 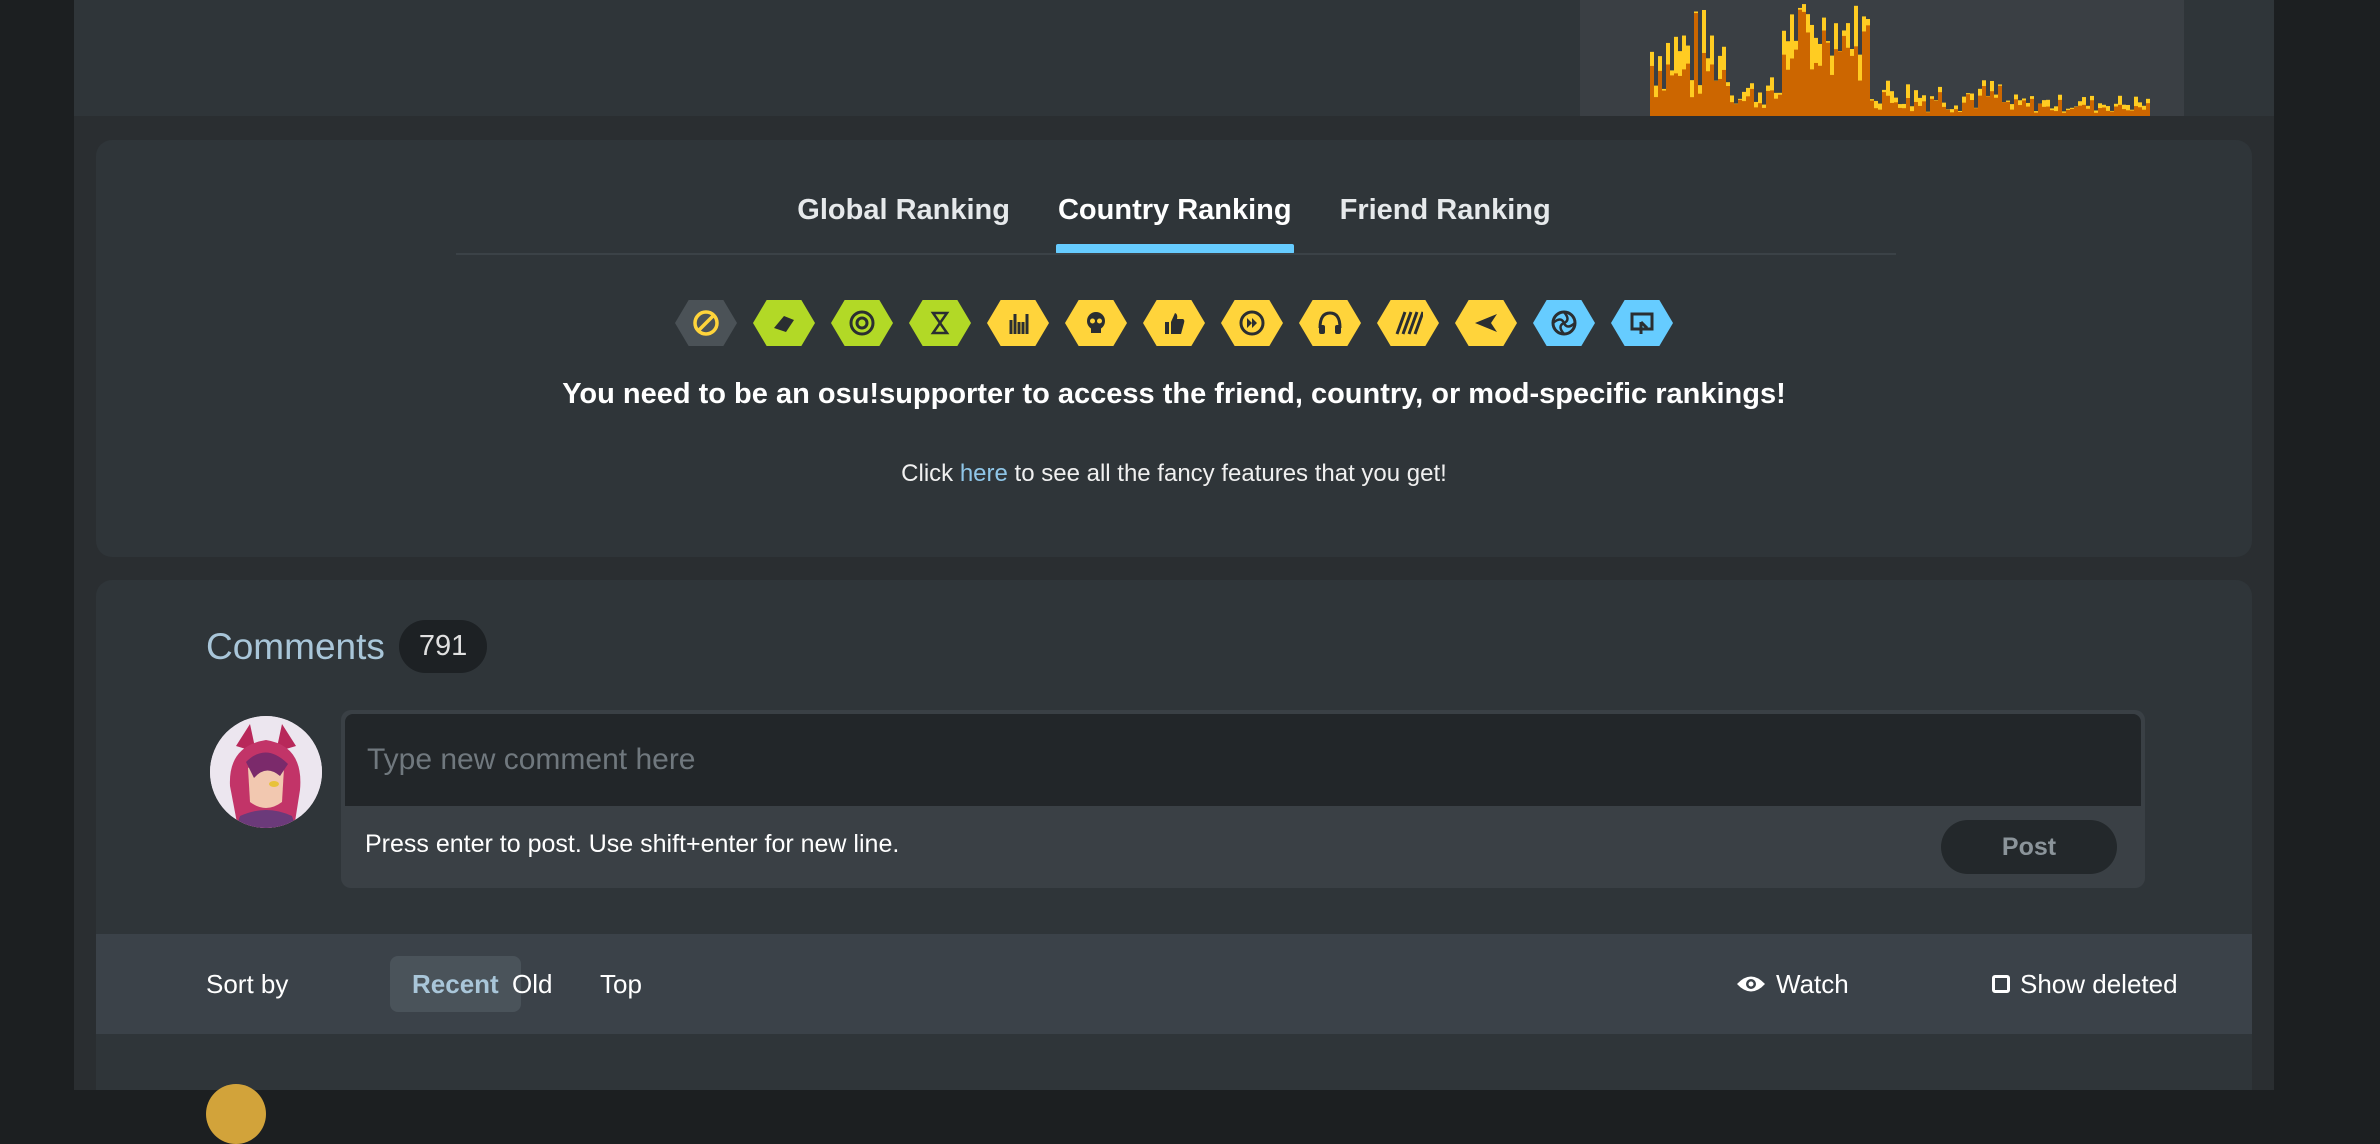 What do you see at coordinates (2029, 847) in the screenshot?
I see `post-button: Post` at bounding box center [2029, 847].